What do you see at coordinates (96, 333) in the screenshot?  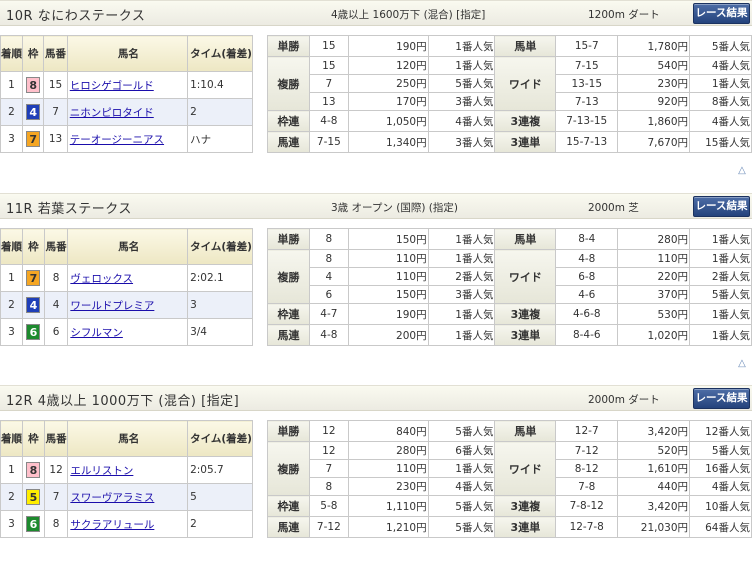 I see `horse-name-link: シフルマン` at bounding box center [96, 333].